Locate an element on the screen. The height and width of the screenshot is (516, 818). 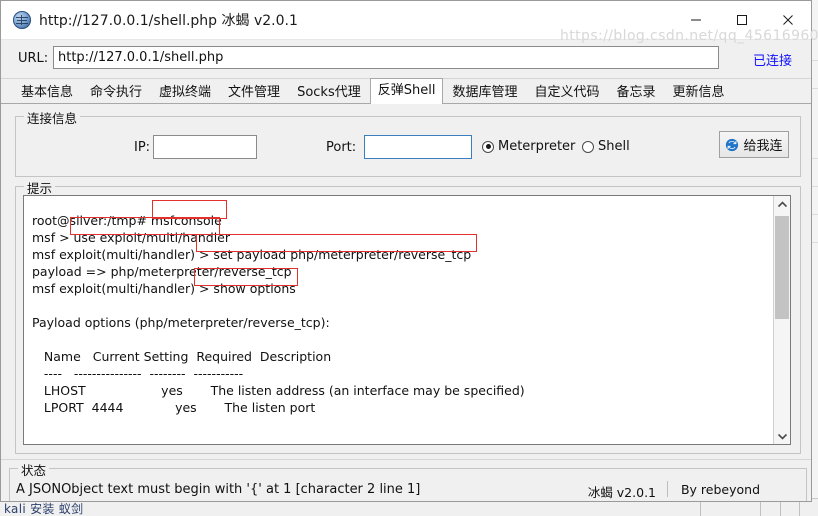
url-label: URL: is located at coordinates (33, 58).